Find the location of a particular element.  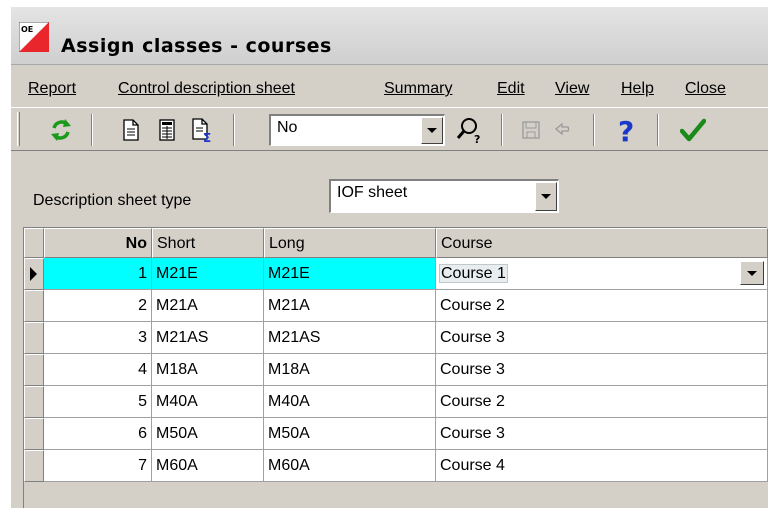

table-row: 4 M18A M18A Course 3 is located at coordinates (396, 370).